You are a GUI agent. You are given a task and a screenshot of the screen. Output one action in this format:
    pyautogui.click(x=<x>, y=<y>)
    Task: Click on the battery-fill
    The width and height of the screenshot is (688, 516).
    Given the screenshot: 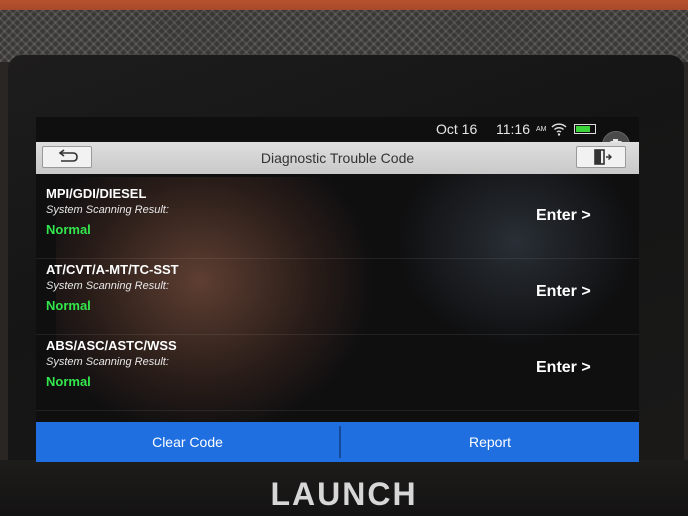 What is the action you would take?
    pyautogui.click(x=583, y=129)
    